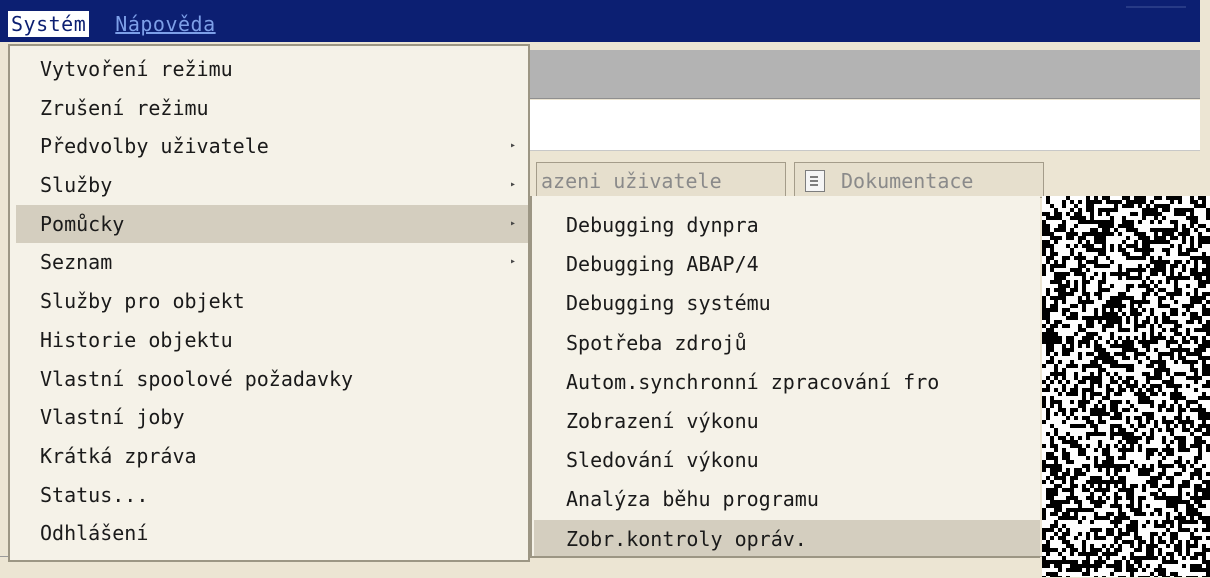 The height and width of the screenshot is (578, 1210). Describe the element at coordinates (662, 225) in the screenshot. I see `submenu-item-label: Debugging dynpra` at that location.